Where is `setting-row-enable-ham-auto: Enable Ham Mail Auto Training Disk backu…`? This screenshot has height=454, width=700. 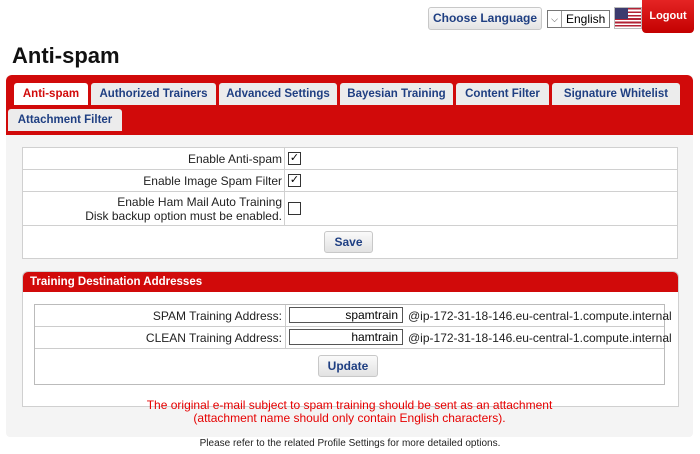 setting-row-enable-ham-auto: Enable Ham Mail Auto Training Disk backu… is located at coordinates (350, 209).